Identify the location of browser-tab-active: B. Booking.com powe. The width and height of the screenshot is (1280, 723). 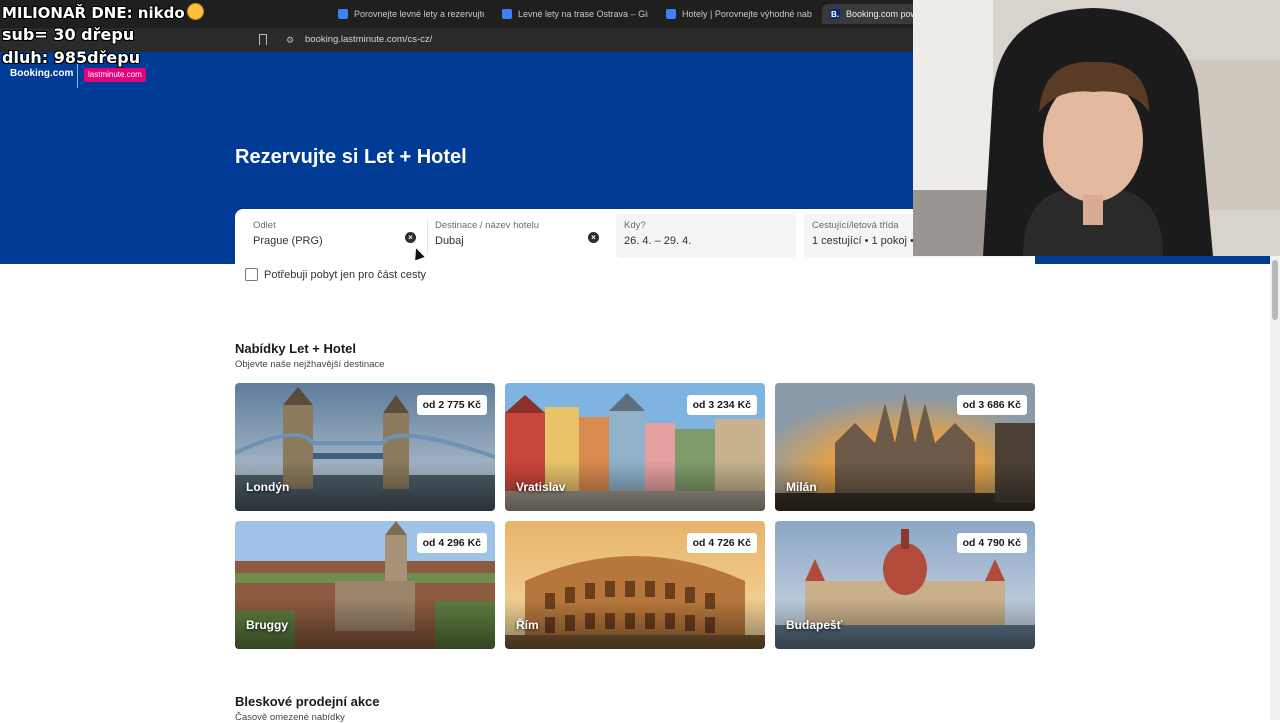
(872, 14).